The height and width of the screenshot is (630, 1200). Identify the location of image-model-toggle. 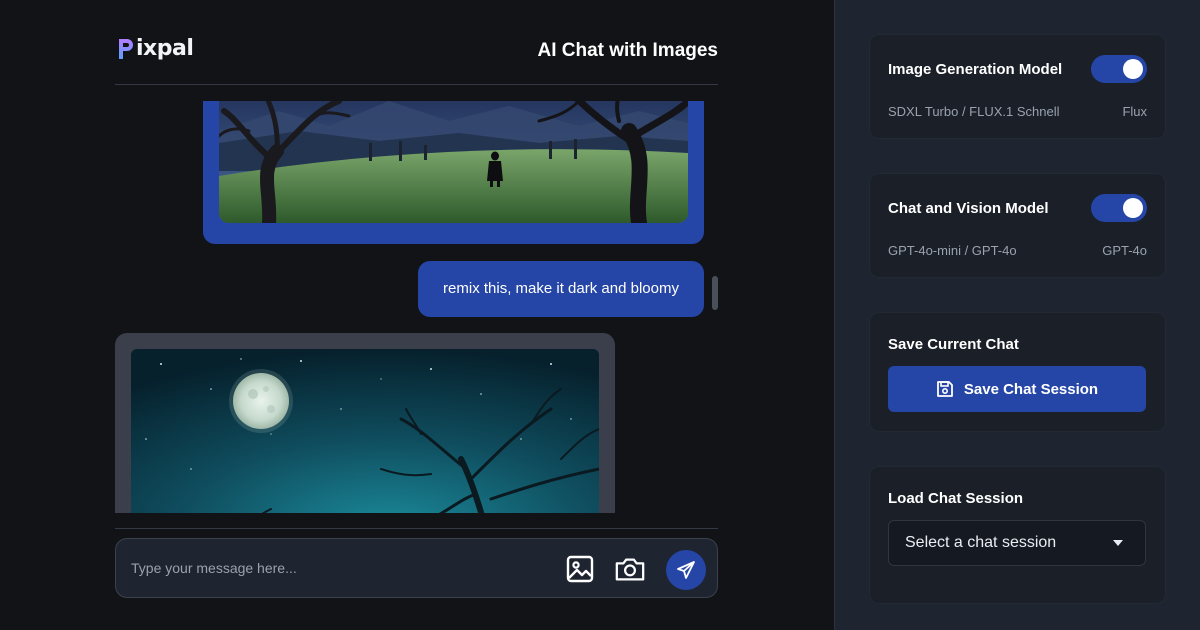
(1119, 69).